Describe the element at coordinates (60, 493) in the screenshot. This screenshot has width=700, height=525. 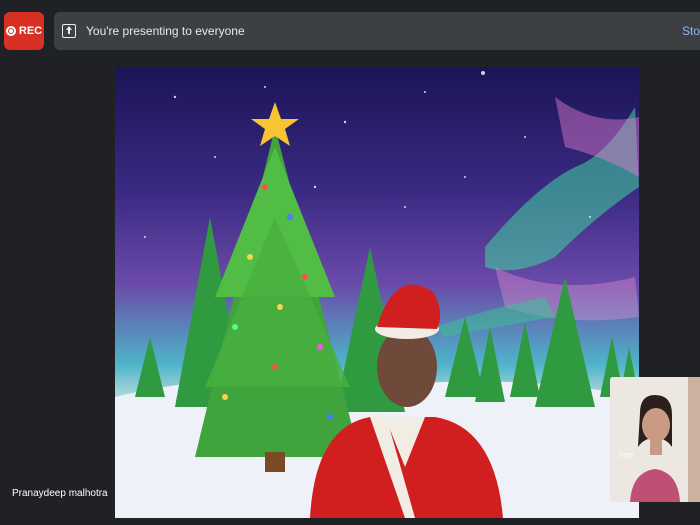
I see `participant-name-label: Pranaydeep malhotra` at that location.